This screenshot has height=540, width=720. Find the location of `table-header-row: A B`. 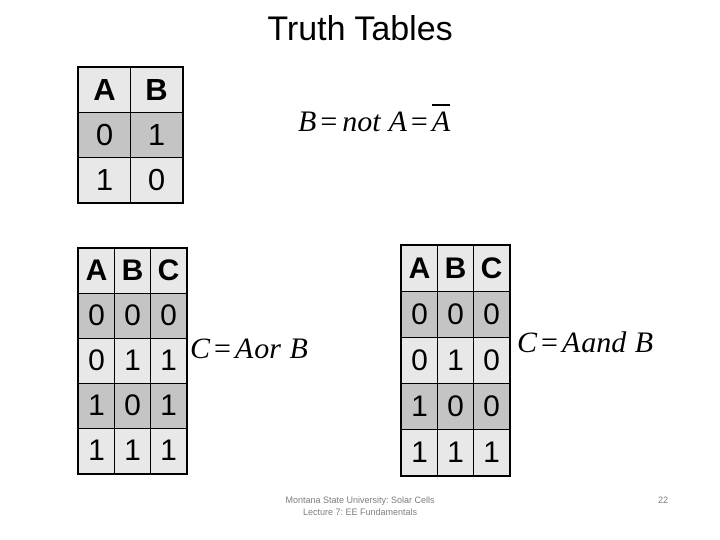

table-header-row: A B is located at coordinates (130, 89).